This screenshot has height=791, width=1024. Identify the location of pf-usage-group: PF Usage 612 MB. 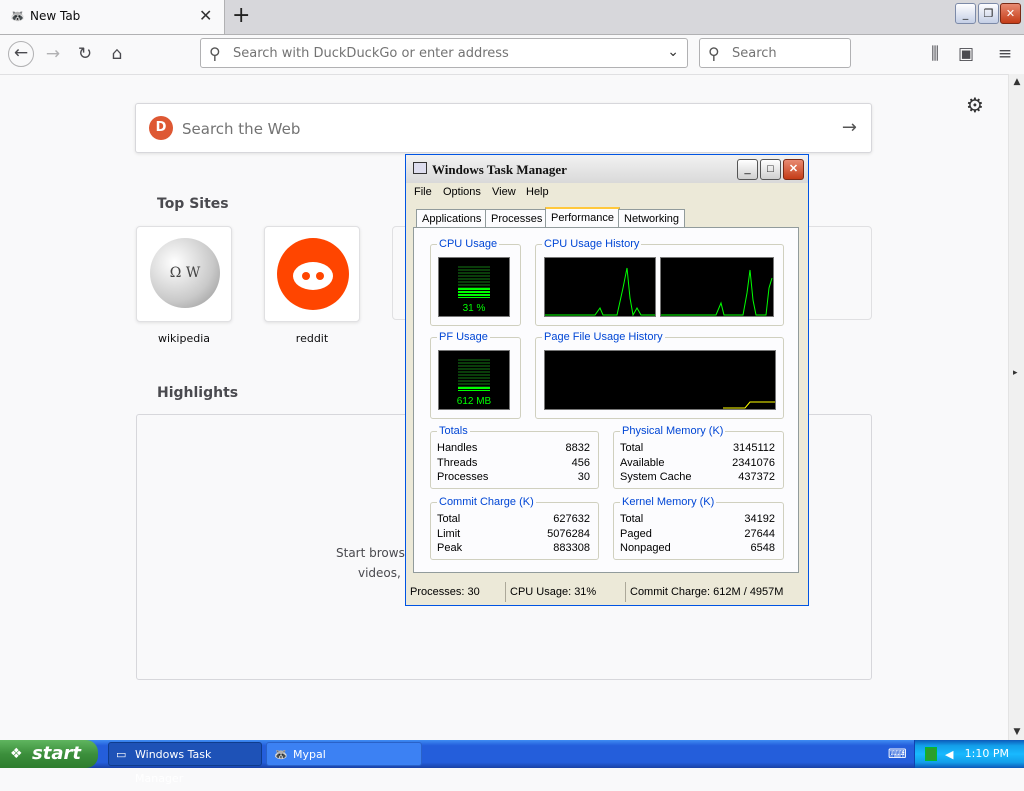
(475, 374).